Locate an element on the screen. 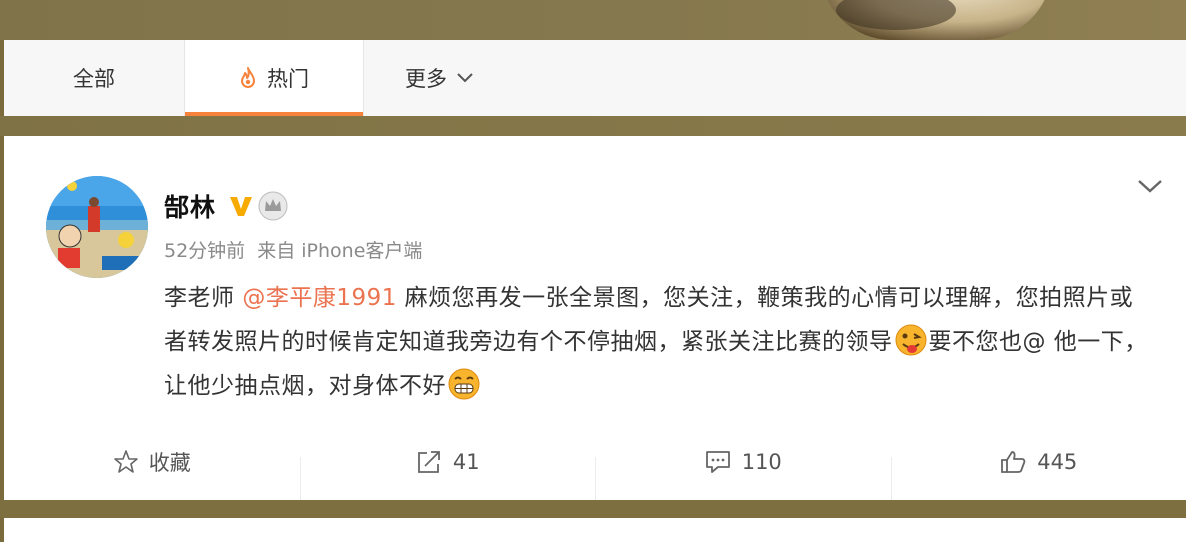  comment-count: 110 is located at coordinates (761, 462).